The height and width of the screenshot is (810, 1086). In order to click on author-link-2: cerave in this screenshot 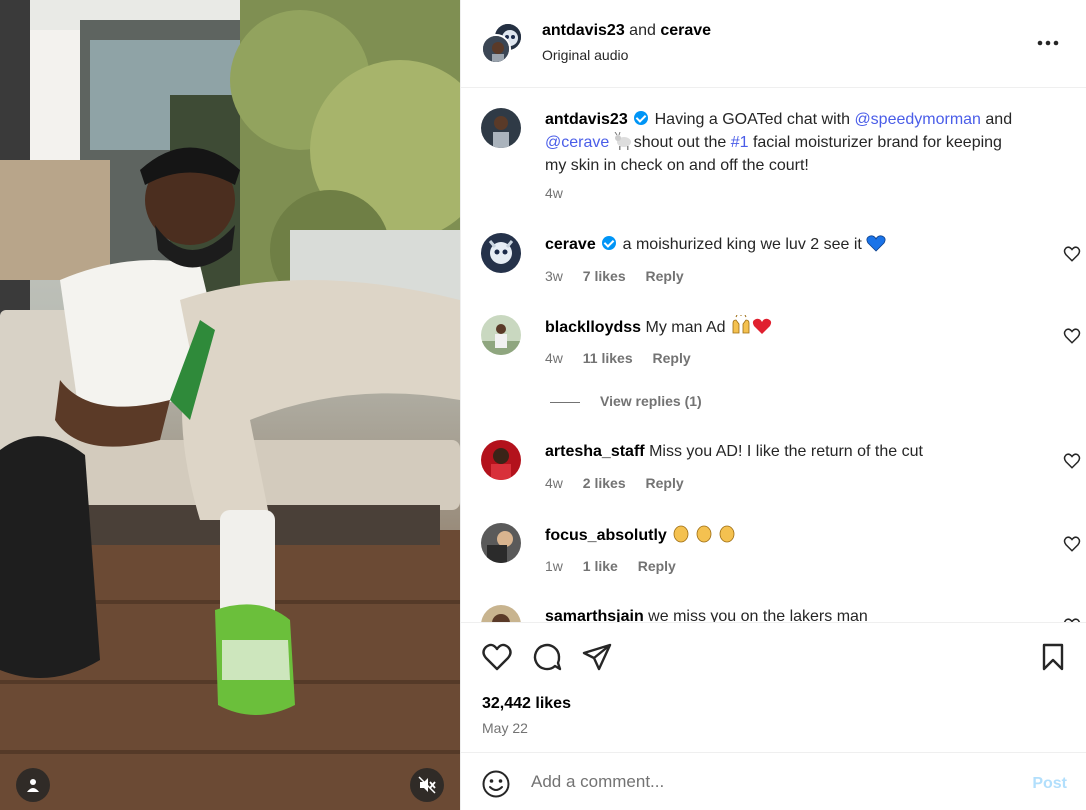, I will do `click(685, 30)`.